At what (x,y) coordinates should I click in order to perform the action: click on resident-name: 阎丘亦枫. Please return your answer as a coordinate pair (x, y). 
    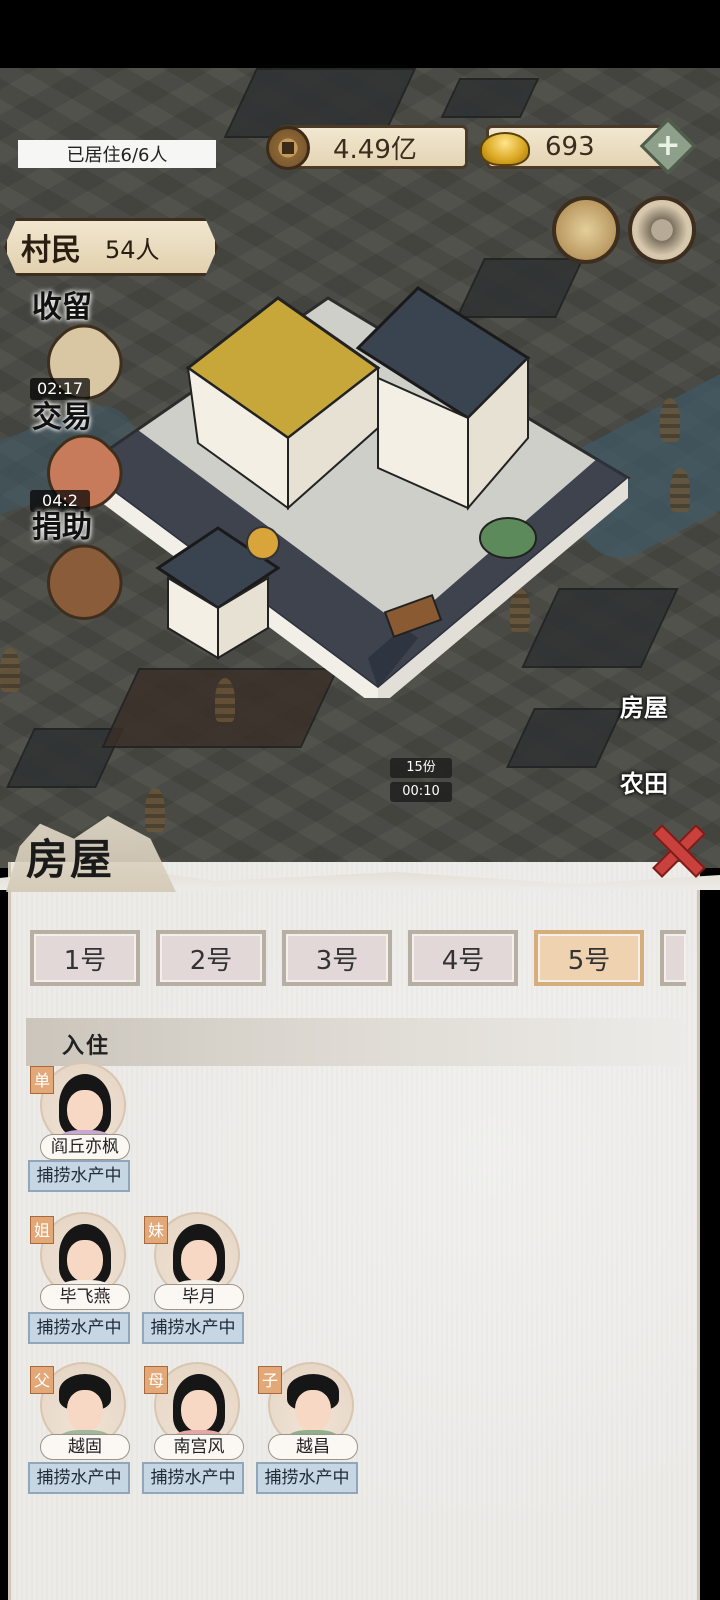
    Looking at the image, I should click on (85, 1147).